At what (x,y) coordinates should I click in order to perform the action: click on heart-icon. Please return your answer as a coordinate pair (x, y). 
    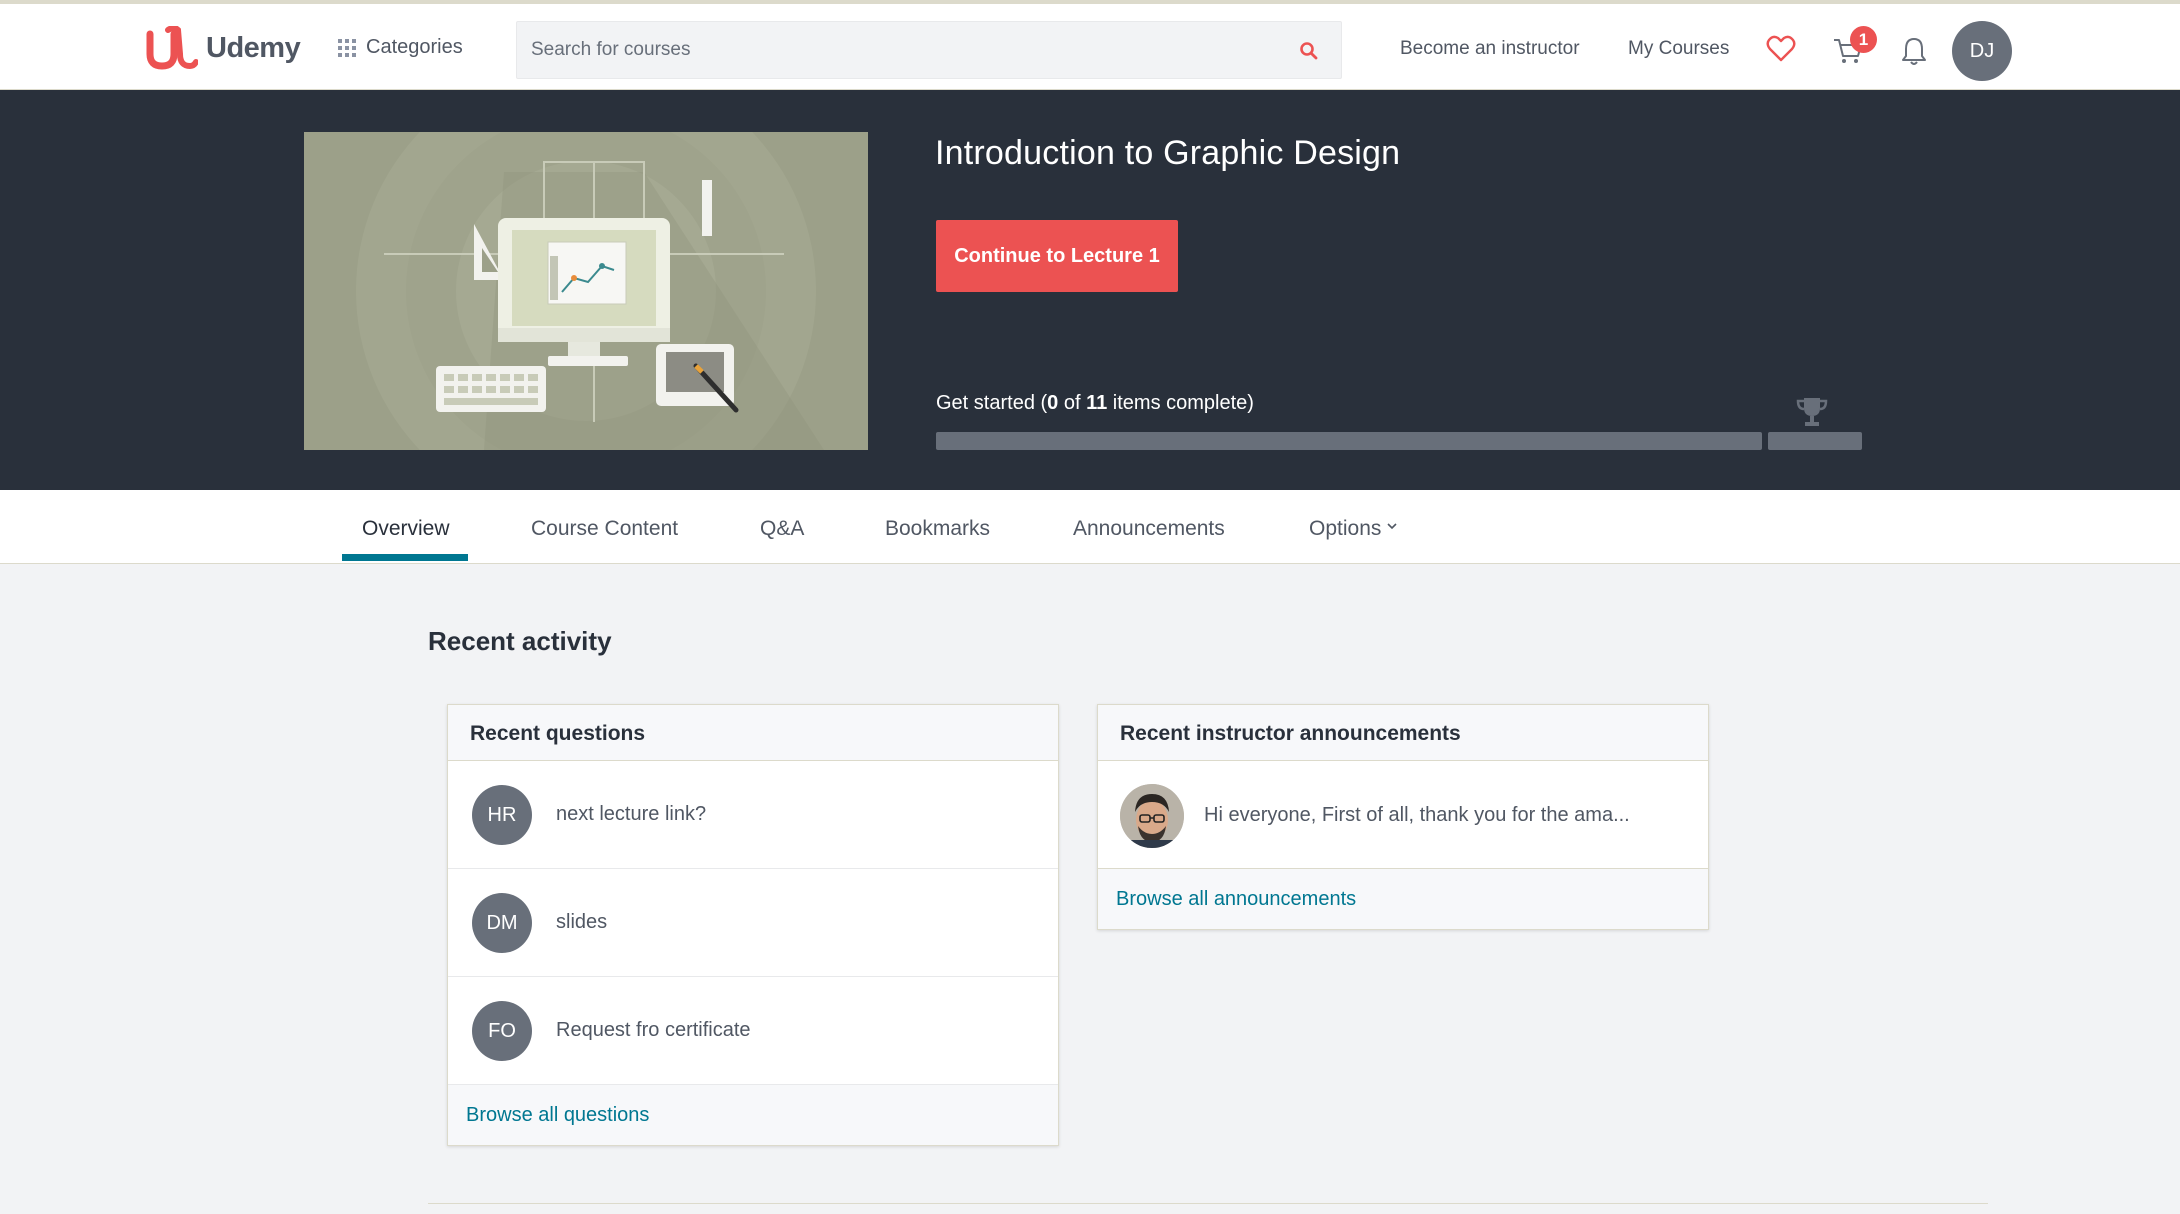
    Looking at the image, I should click on (1781, 49).